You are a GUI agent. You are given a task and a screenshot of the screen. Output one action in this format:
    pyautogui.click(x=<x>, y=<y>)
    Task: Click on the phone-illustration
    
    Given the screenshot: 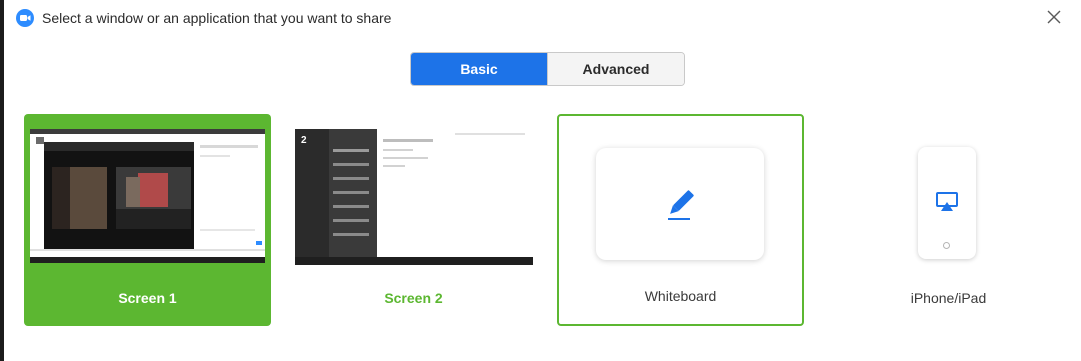 What is the action you would take?
    pyautogui.click(x=947, y=203)
    